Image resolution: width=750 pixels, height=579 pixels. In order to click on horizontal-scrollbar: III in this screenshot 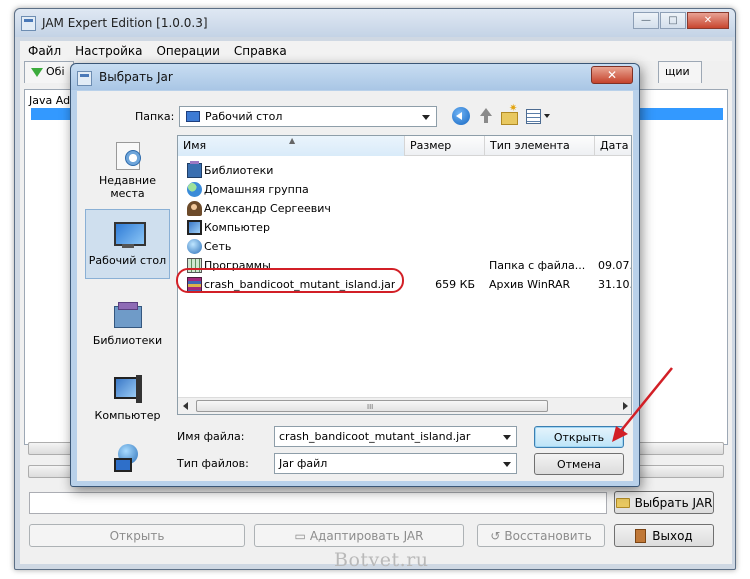, I will do `click(404, 405)`.